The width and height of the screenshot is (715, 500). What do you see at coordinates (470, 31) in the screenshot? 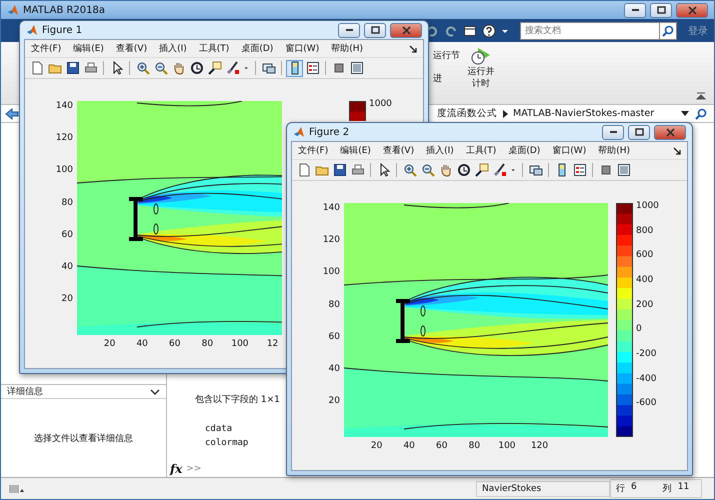
I see `window-layout-icon` at bounding box center [470, 31].